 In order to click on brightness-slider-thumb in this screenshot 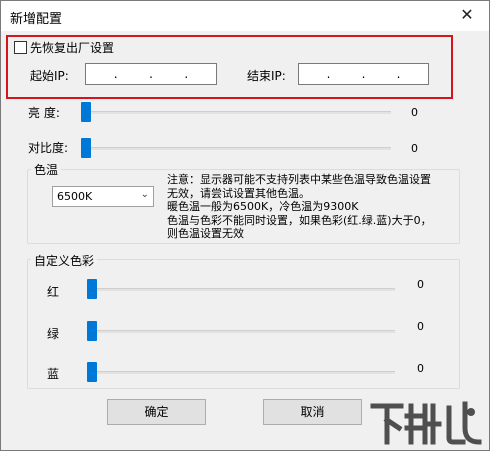, I will do `click(86, 112)`.